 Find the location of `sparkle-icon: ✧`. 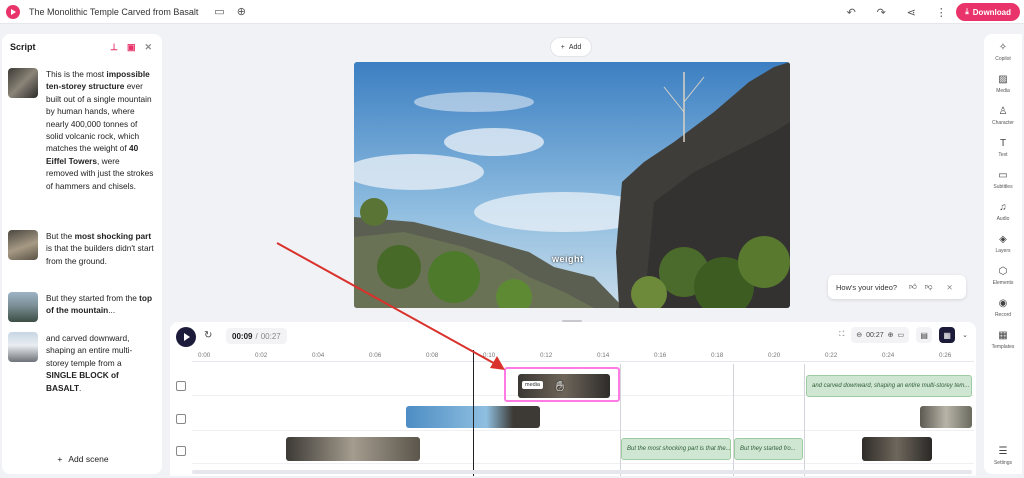

sparkle-icon: ✧ is located at coordinates (1003, 47).